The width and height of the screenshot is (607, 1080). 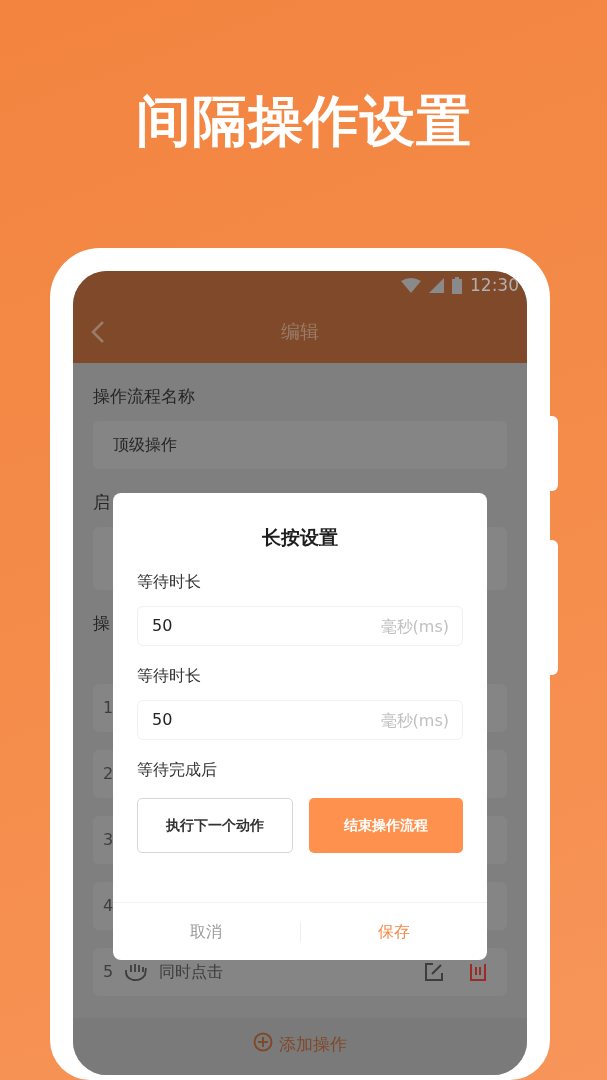 What do you see at coordinates (108, 708) in the screenshot?
I see `row-number: 1` at bounding box center [108, 708].